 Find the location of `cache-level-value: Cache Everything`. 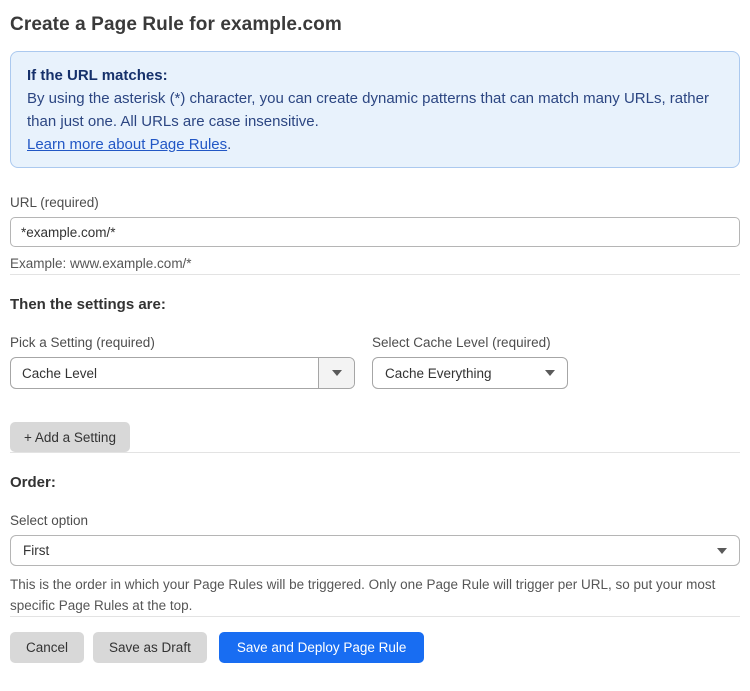

cache-level-value: Cache Everything is located at coordinates (438, 373).